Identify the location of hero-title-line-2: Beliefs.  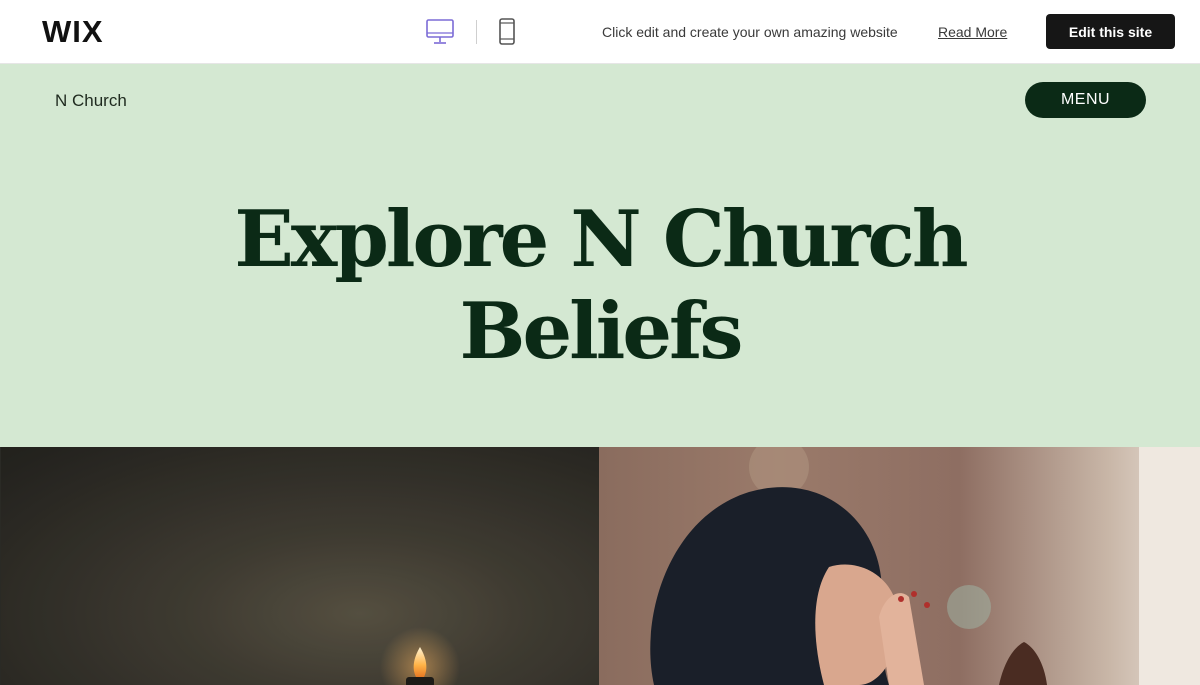
(601, 331).